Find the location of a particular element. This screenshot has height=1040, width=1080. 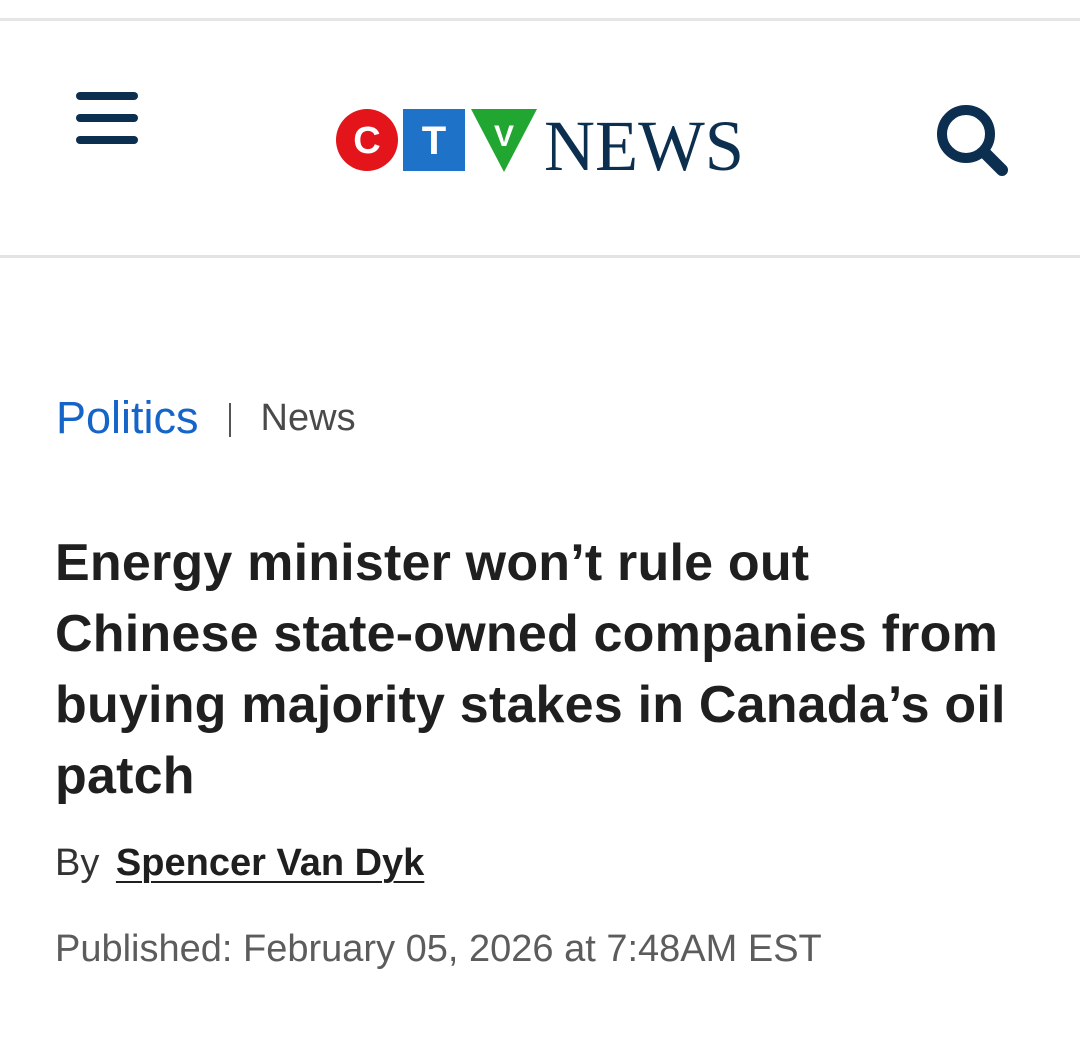

search-icon is located at coordinates (972, 140).